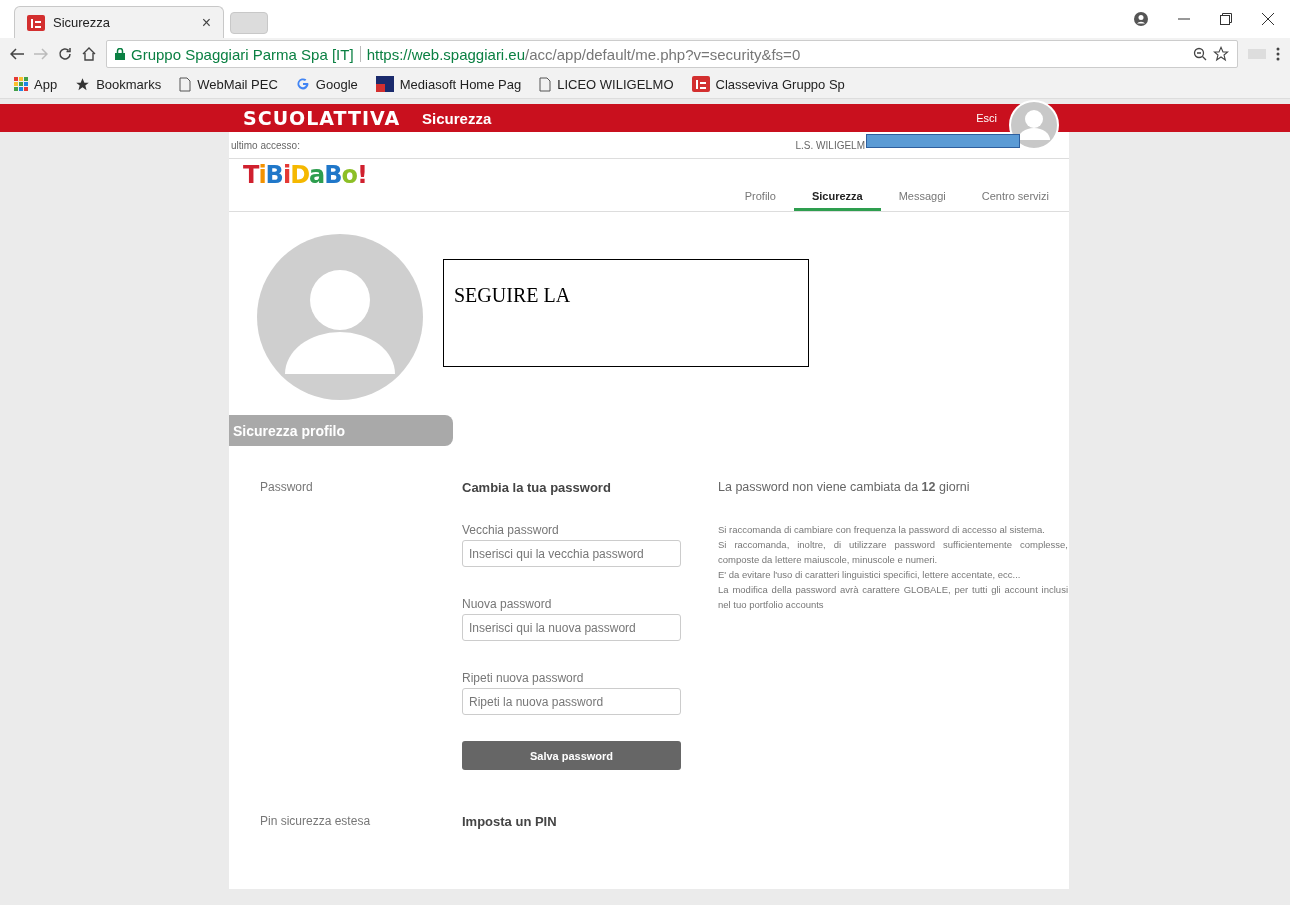  Describe the element at coordinates (17, 54) in the screenshot. I see `back-arrow-icon` at that location.